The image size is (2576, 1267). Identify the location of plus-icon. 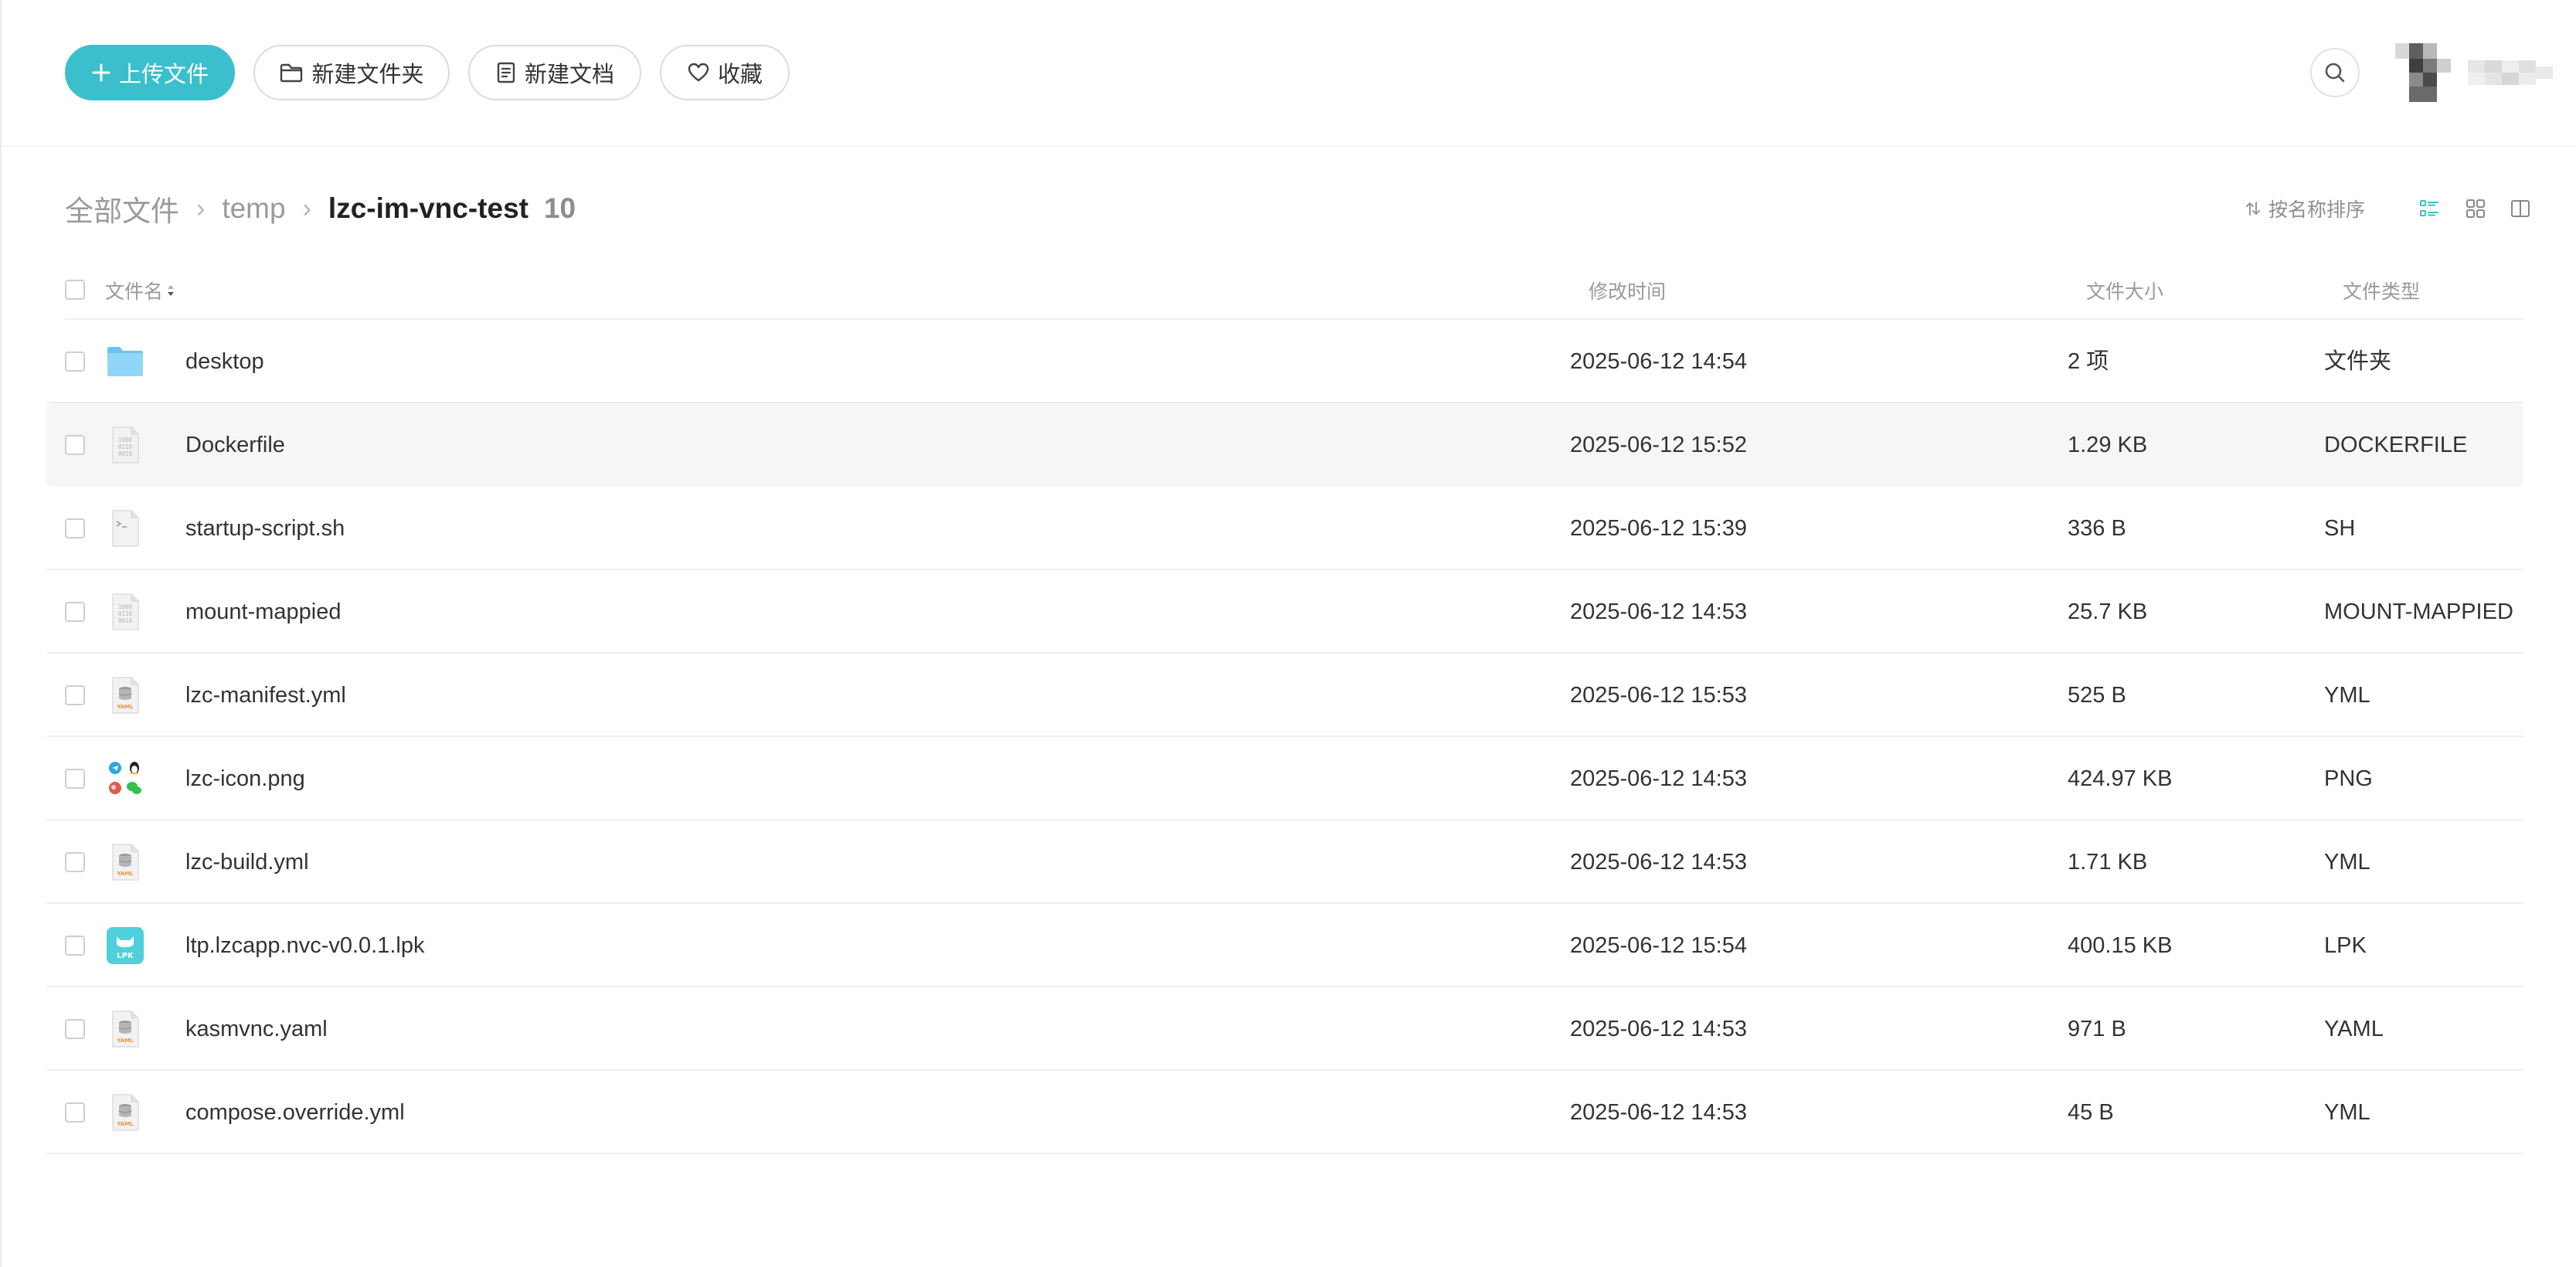
(101, 73).